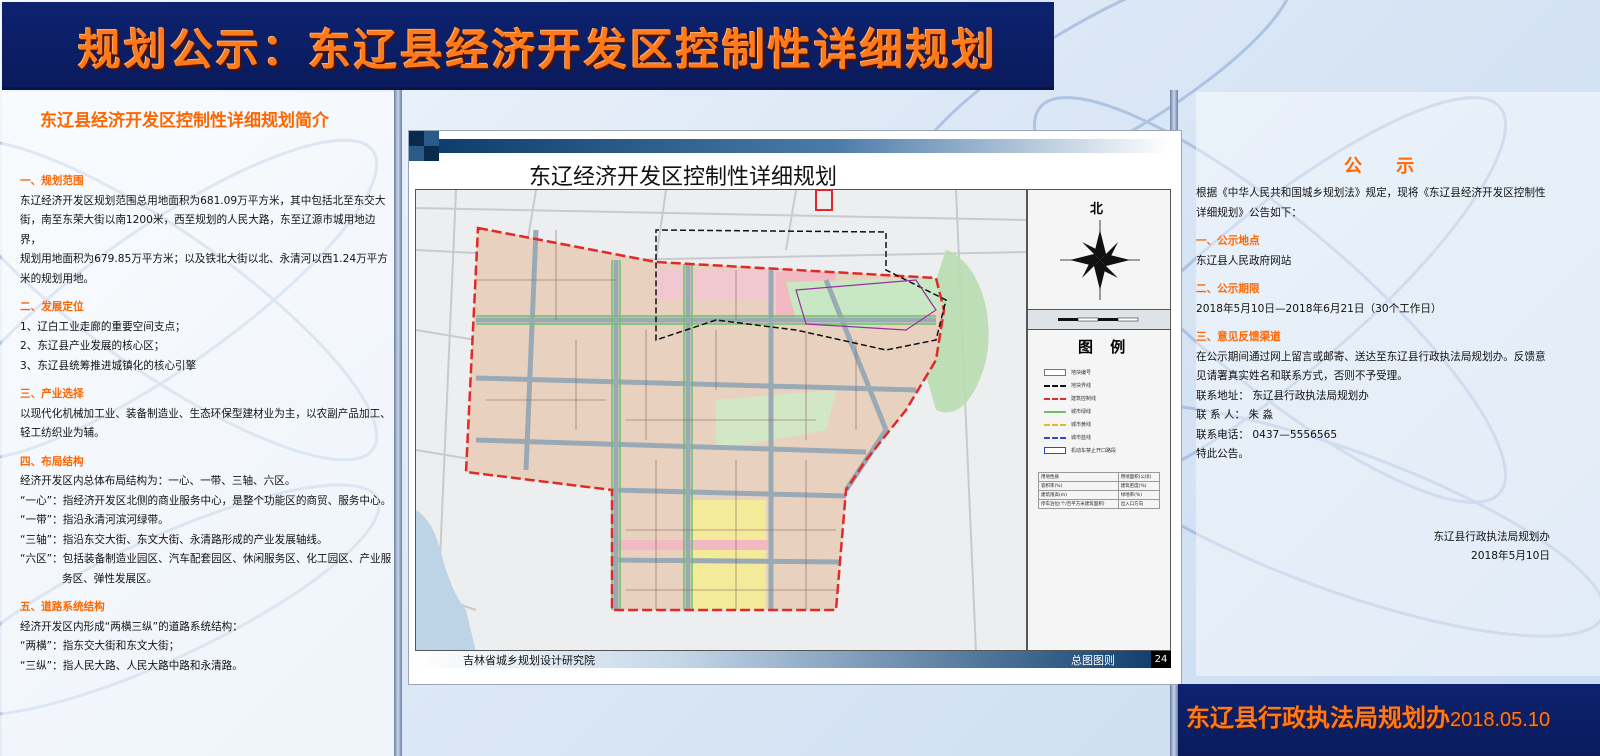 The width and height of the screenshot is (1600, 756). I want to click on legend-item: 机动车禁止开口路段, so click(1104, 450).